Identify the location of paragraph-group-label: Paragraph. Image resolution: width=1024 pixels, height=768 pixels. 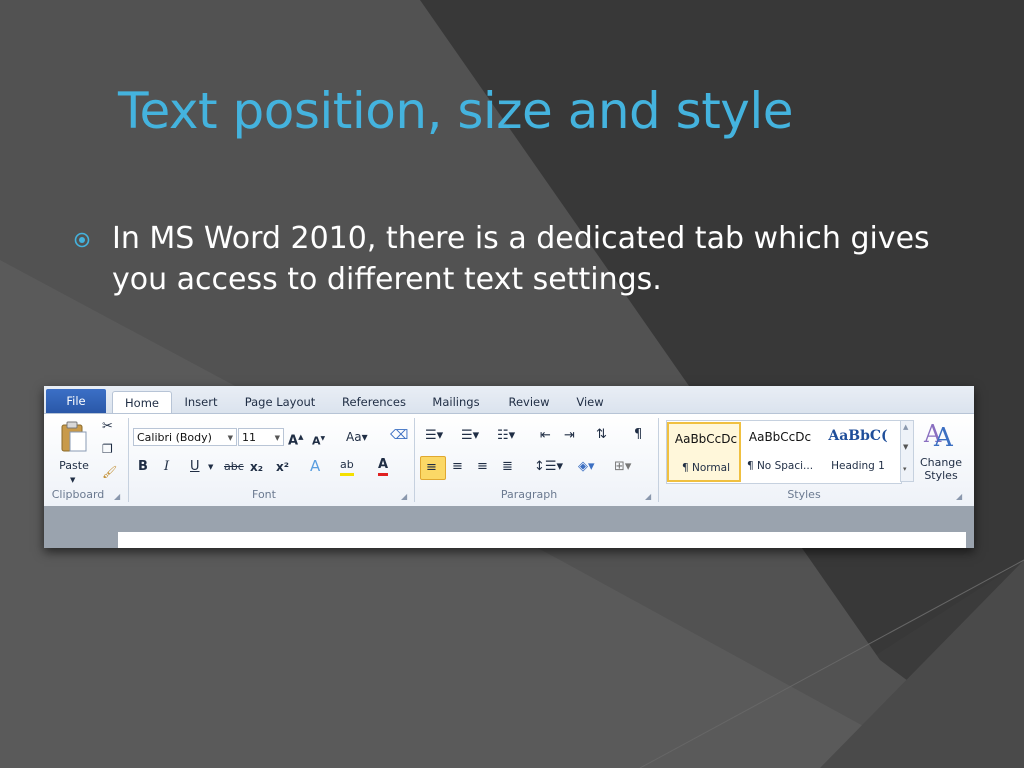
(529, 494).